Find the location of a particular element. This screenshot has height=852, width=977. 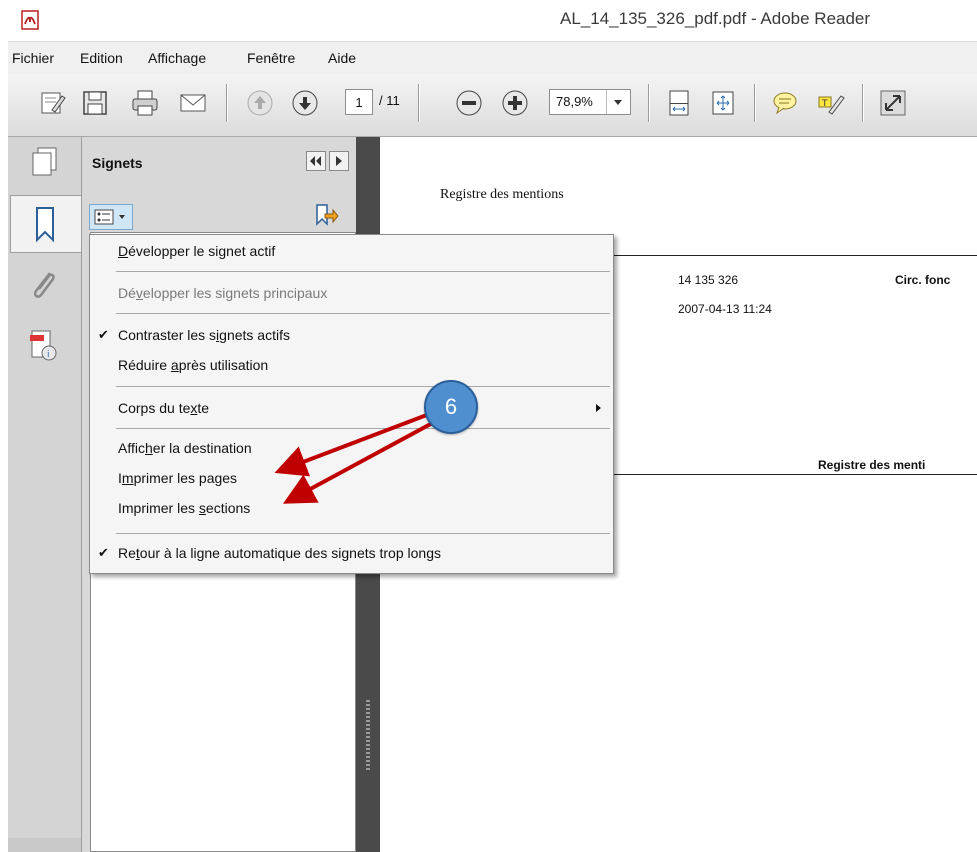

menu-bar: Fichier Edition Affichage Fenêtre Aide is located at coordinates (492, 58).